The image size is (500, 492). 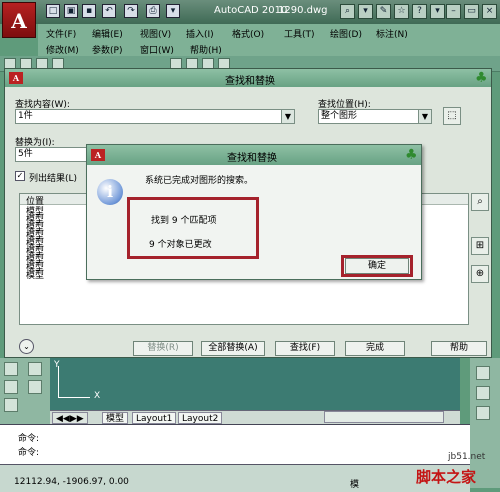 What do you see at coordinates (299, 33) in the screenshot?
I see `menu-tools: 工具(T)` at bounding box center [299, 33].